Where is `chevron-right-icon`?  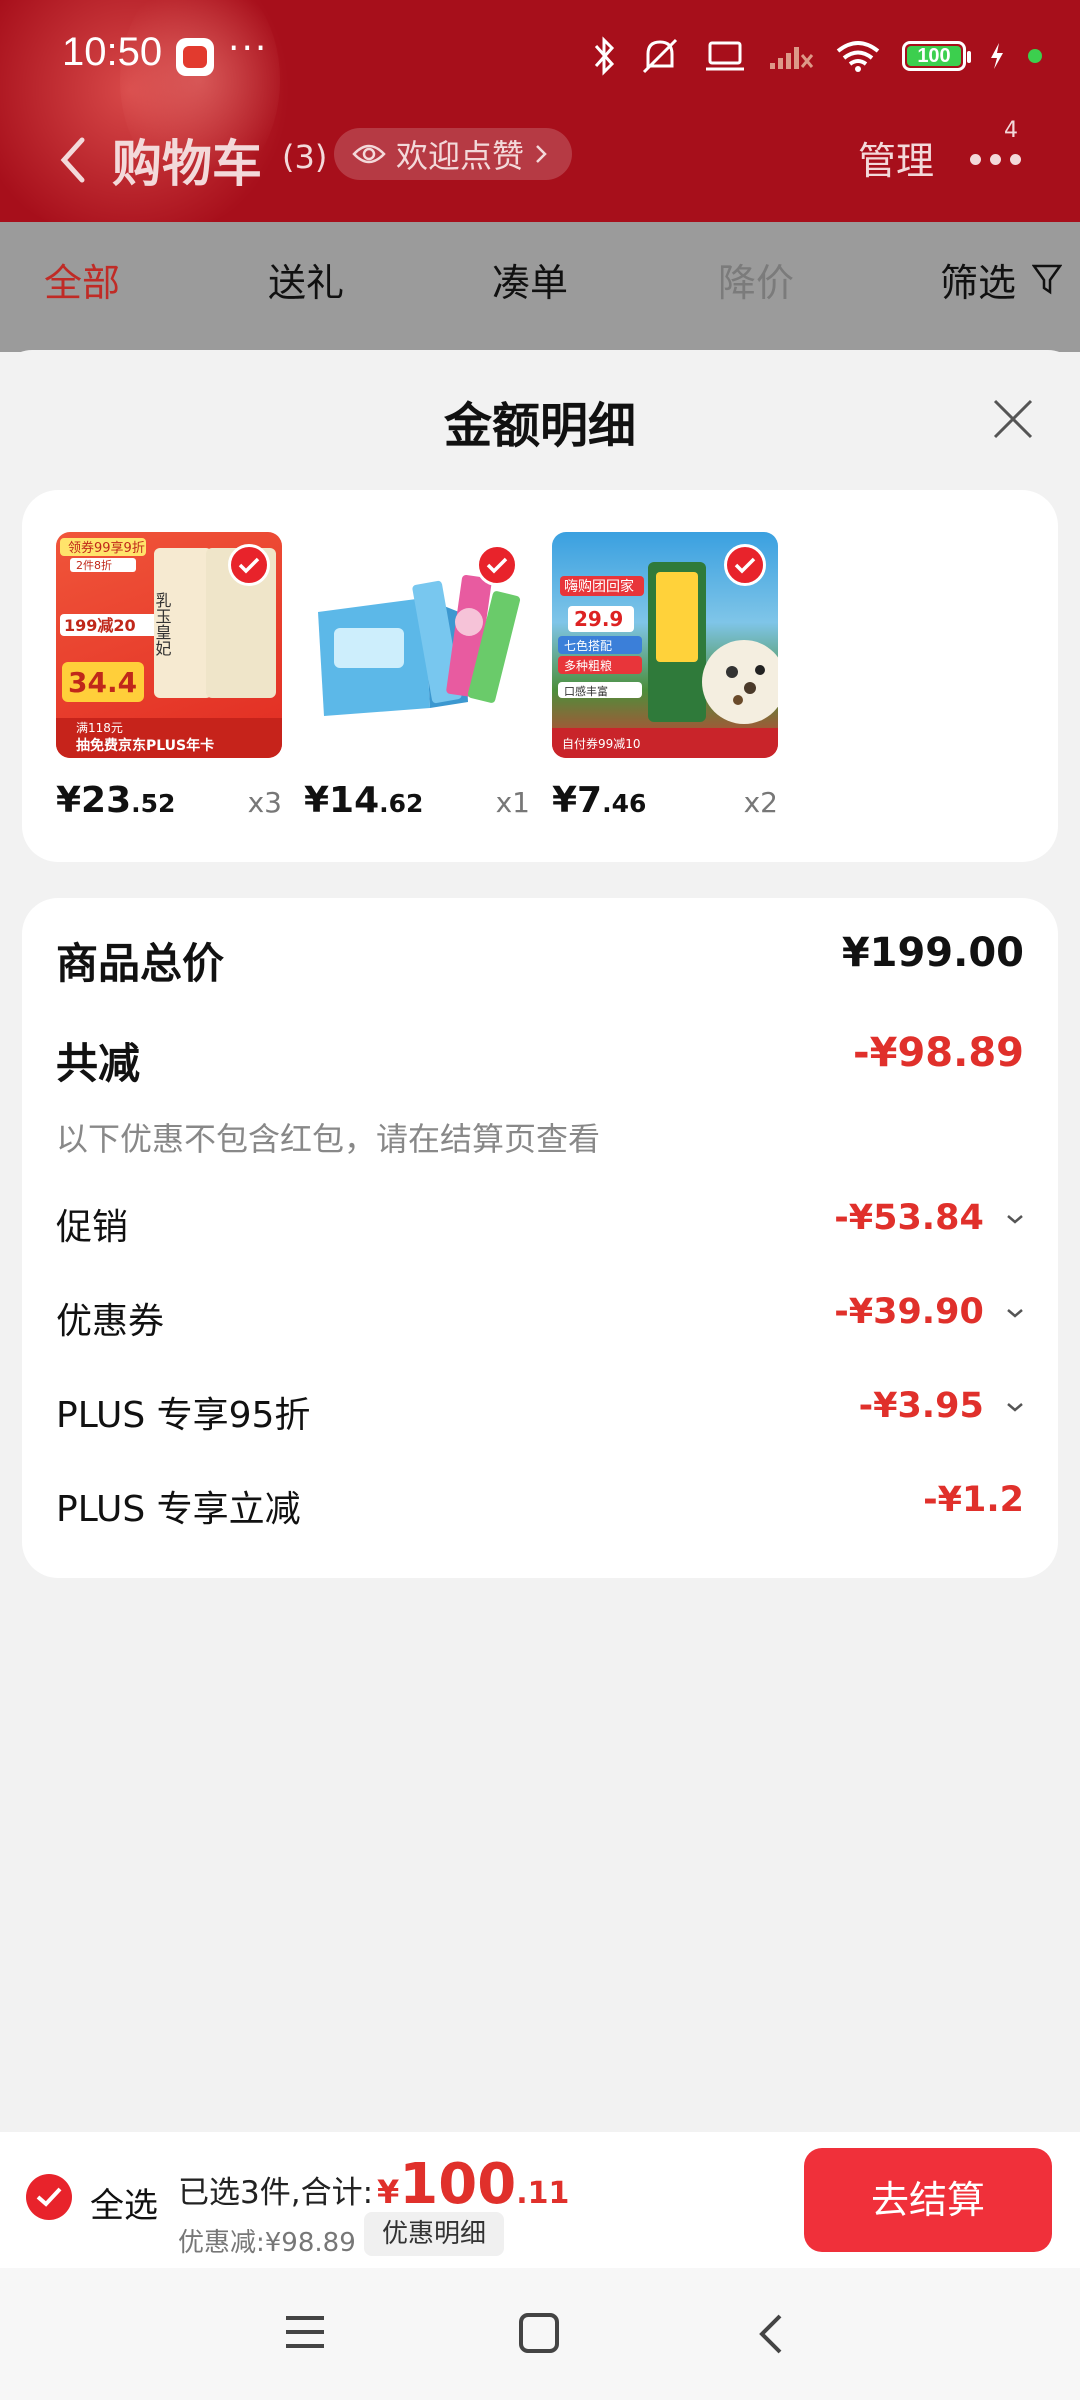 chevron-right-icon is located at coordinates (541, 154).